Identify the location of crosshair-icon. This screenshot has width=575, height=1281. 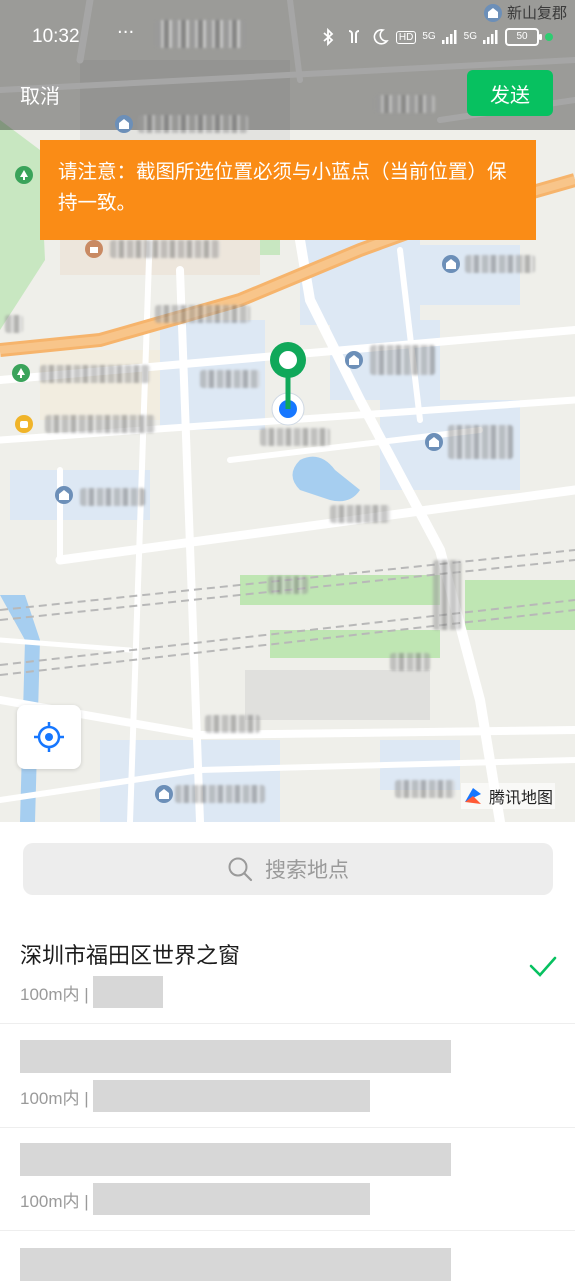
(49, 737).